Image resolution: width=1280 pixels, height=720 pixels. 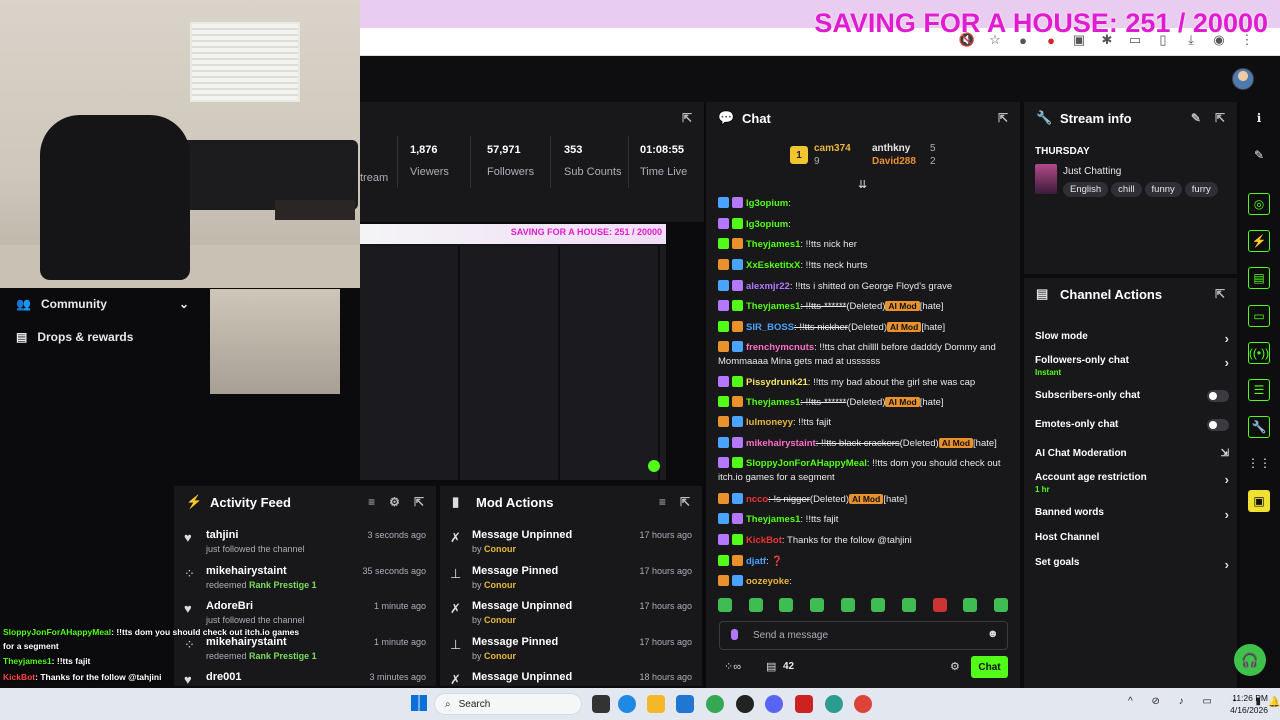 What do you see at coordinates (1132, 453) in the screenshot?
I see `ai-moderation-row: AI Chat Moderation ⇲` at bounding box center [1132, 453].